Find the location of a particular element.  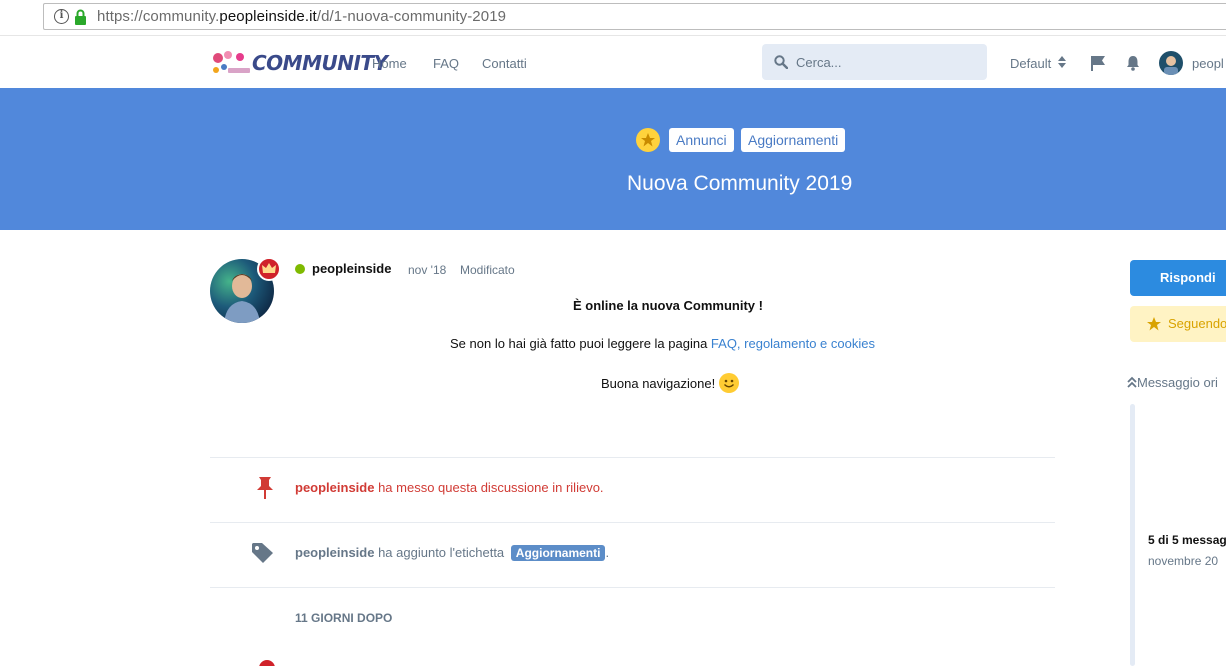

nav-home: Home is located at coordinates (389, 63).